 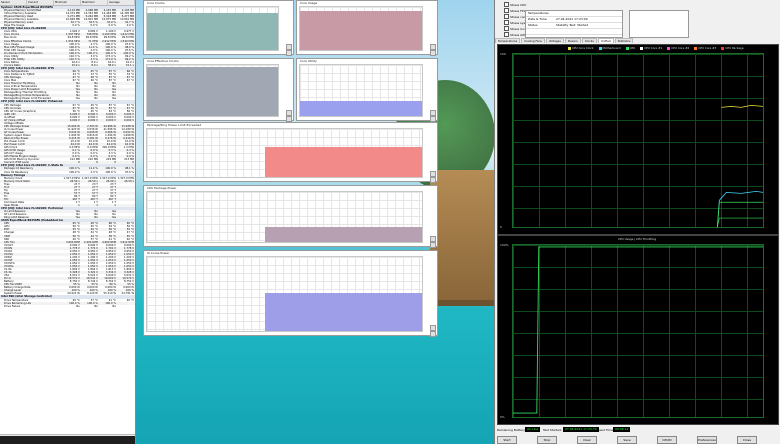 What do you see at coordinates (502, 417) in the screenshot?
I see `usage-min-label: 0%` at bounding box center [502, 417].